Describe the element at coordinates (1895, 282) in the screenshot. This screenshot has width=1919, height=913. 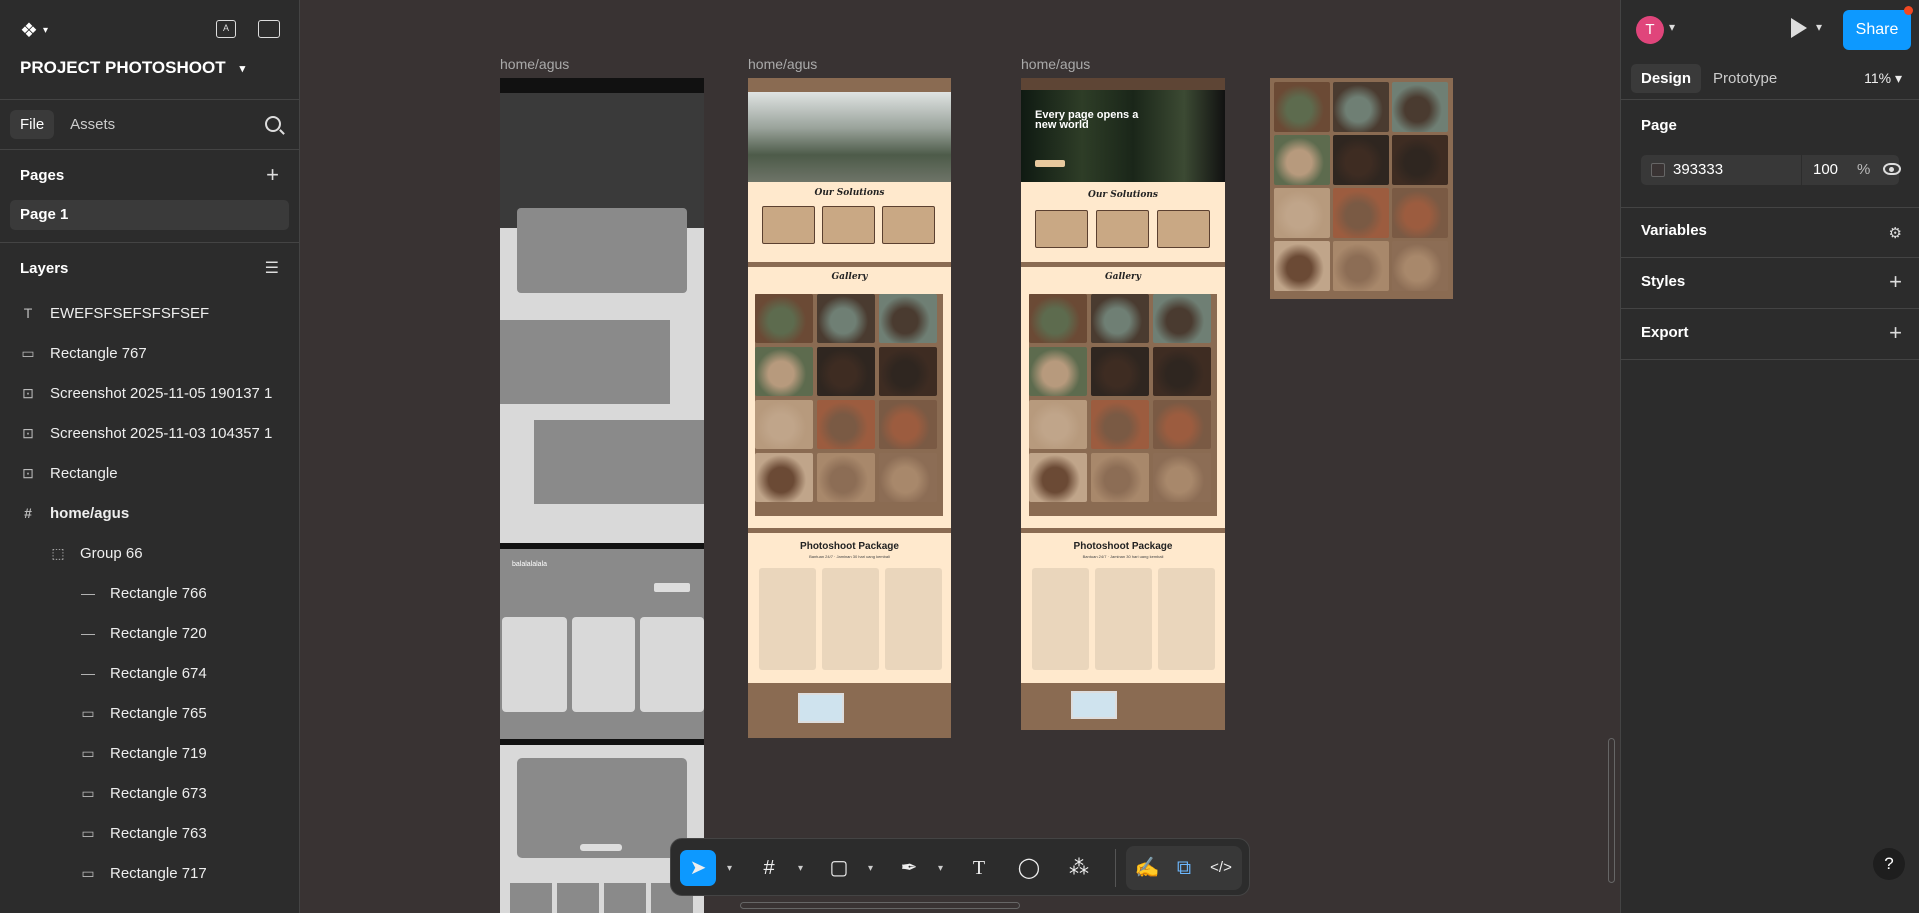
I see `add-style-icon: +` at that location.